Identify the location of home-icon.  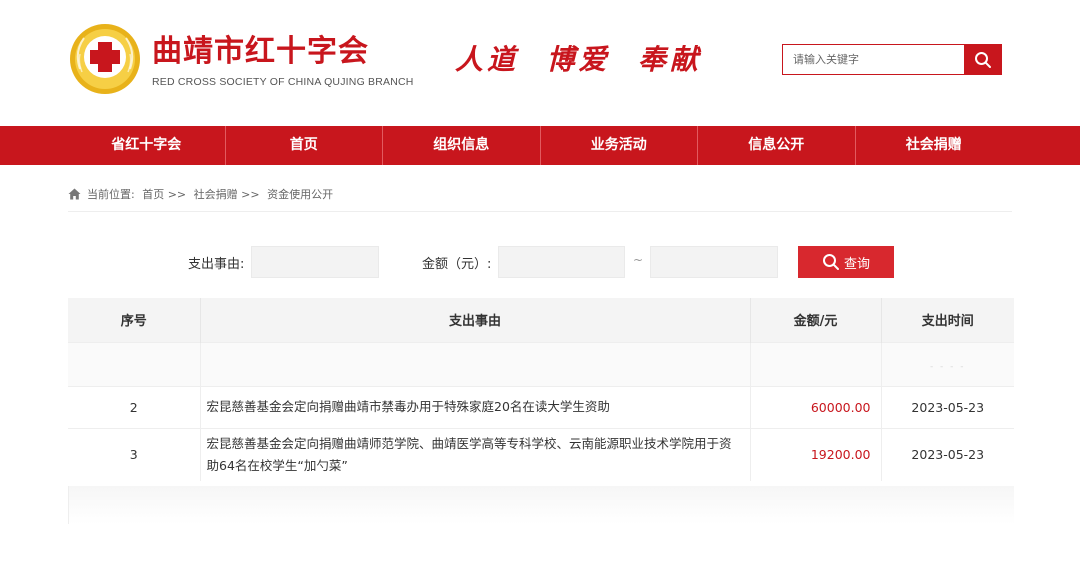
(74, 194).